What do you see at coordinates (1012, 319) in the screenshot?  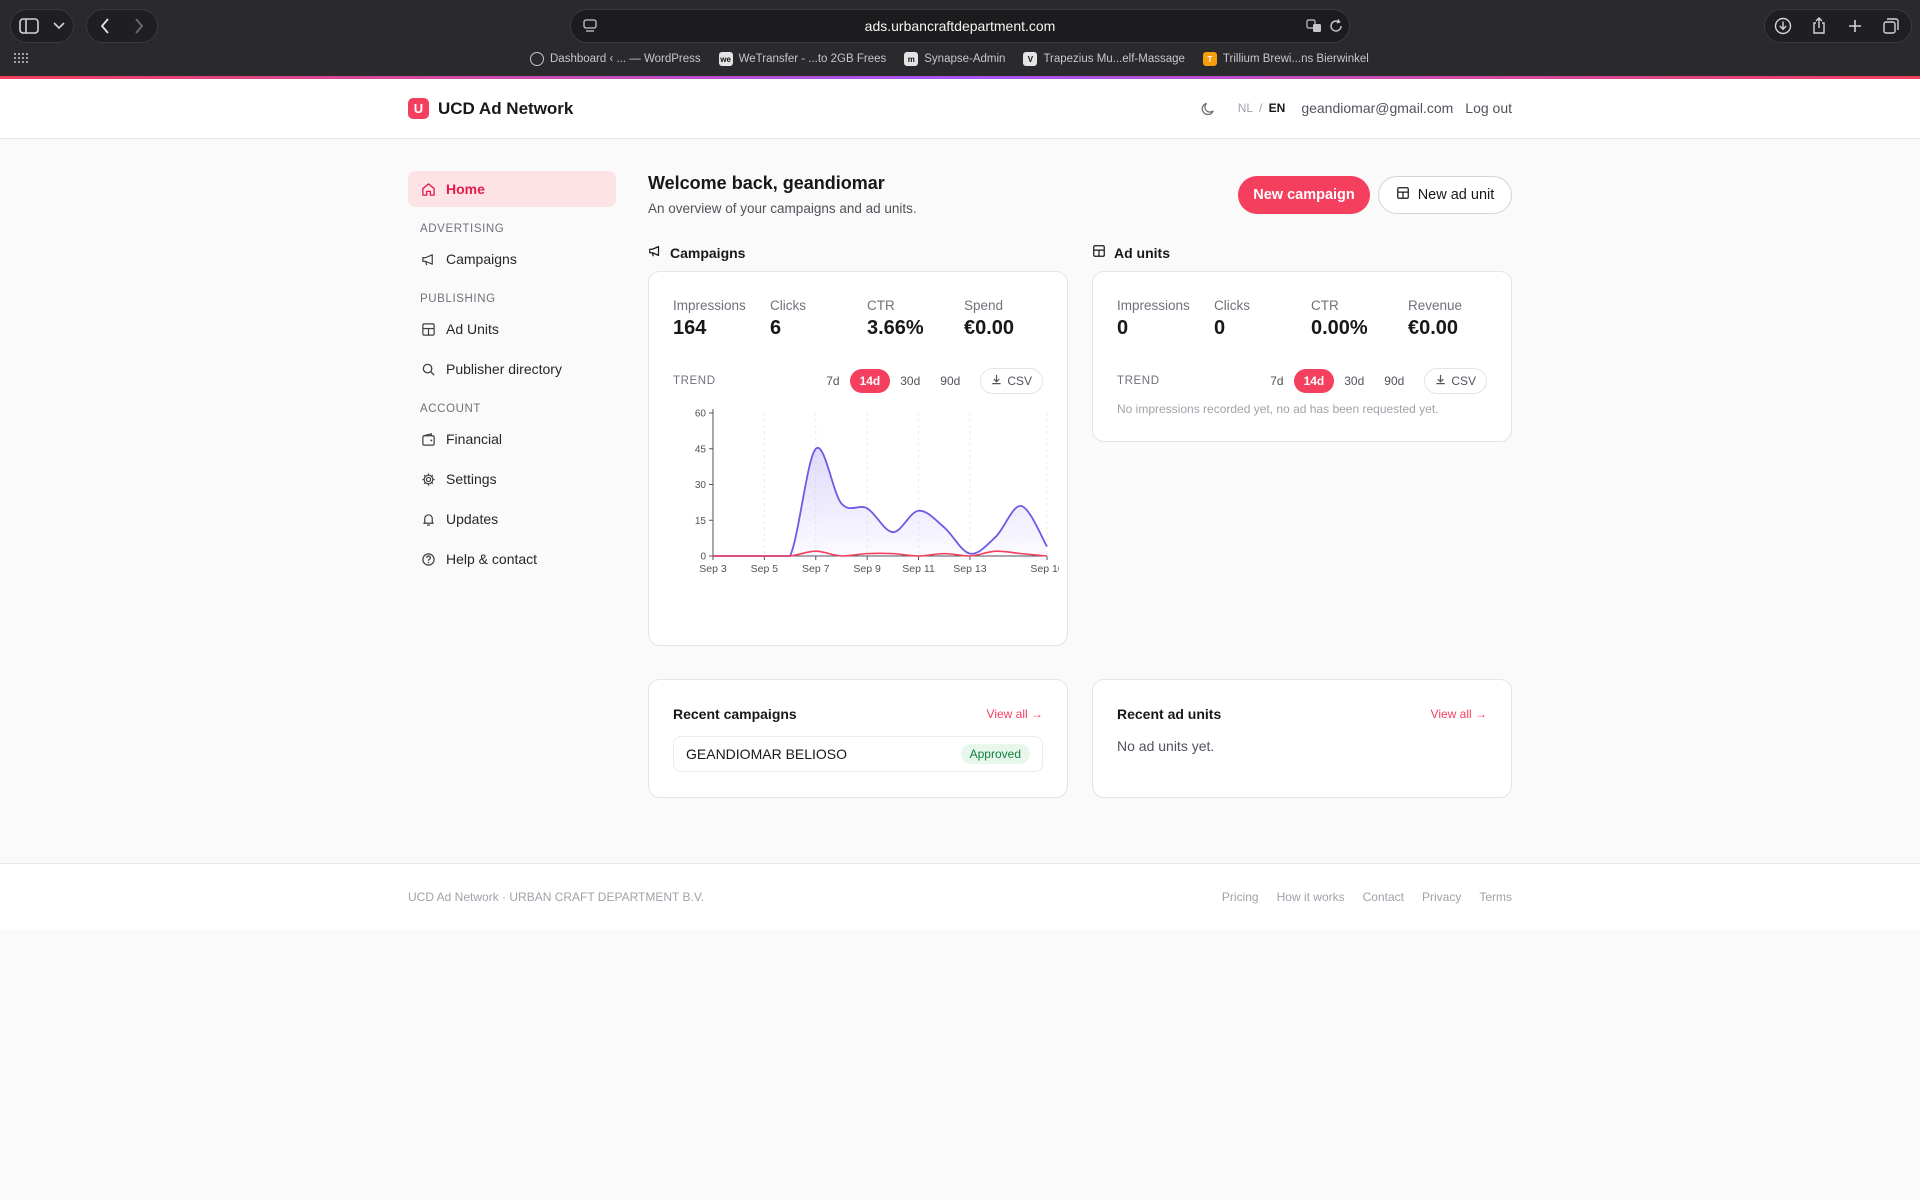 I see `stat-spend: Spend €0.00` at bounding box center [1012, 319].